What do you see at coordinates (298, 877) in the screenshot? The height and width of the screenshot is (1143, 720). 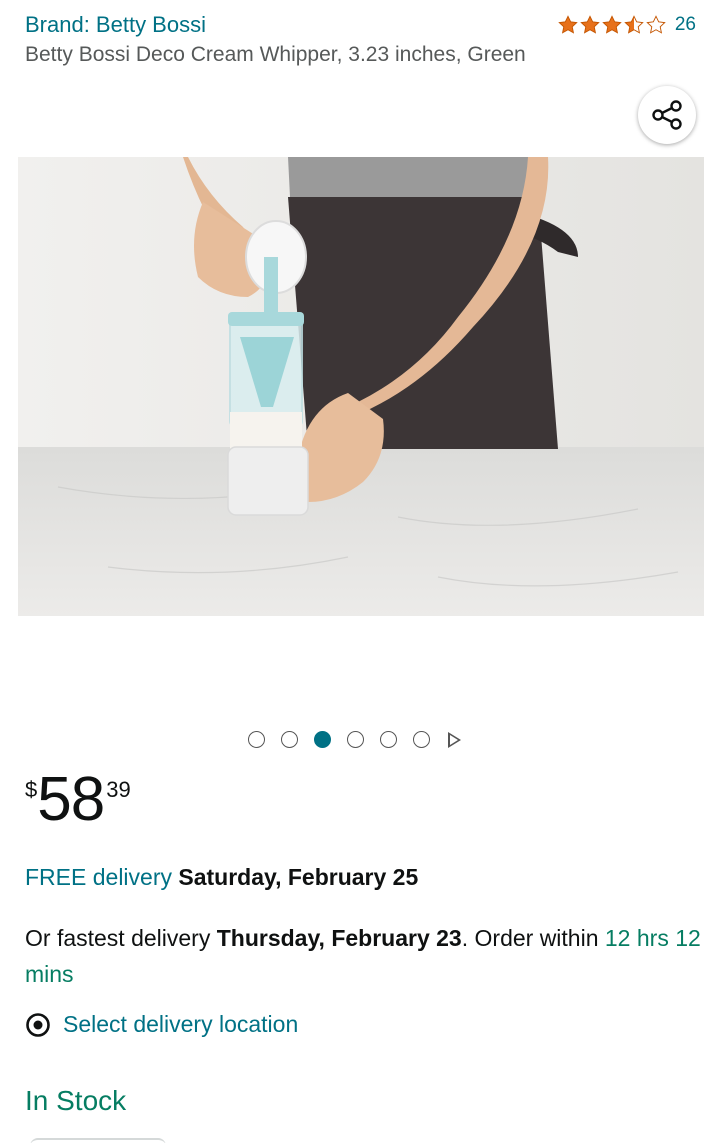 I see `free-delivery-date: Saturday, February 25` at bounding box center [298, 877].